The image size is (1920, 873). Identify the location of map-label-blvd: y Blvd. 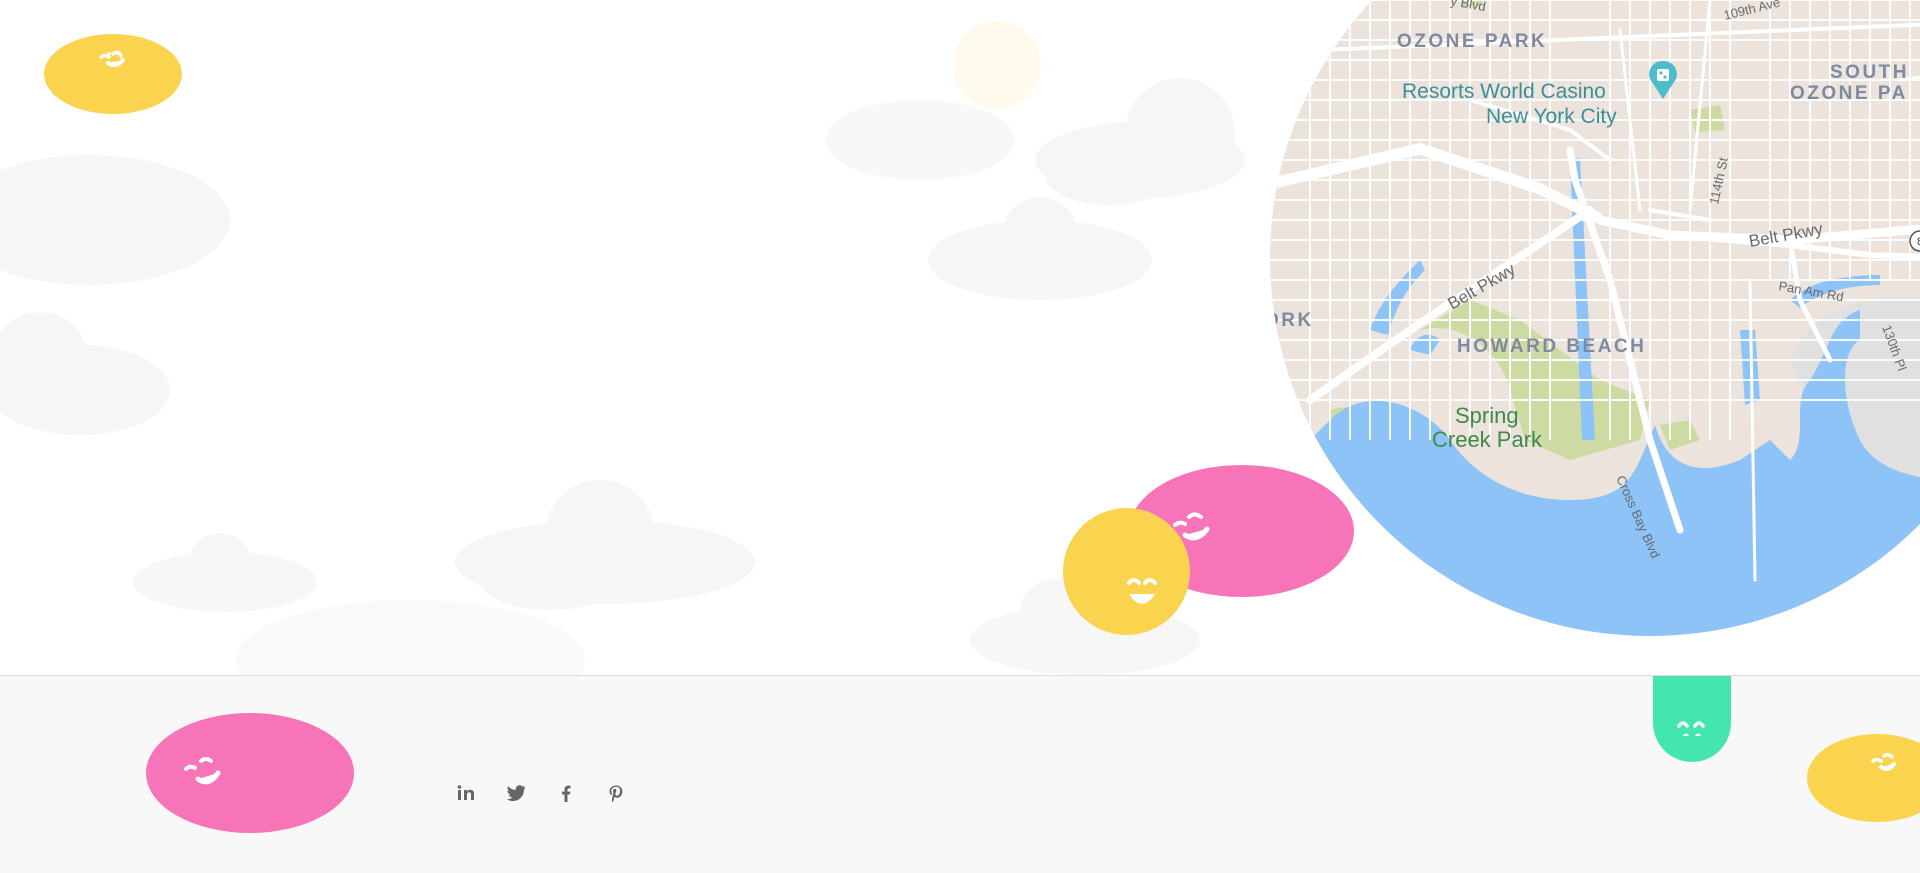
(1467, 7).